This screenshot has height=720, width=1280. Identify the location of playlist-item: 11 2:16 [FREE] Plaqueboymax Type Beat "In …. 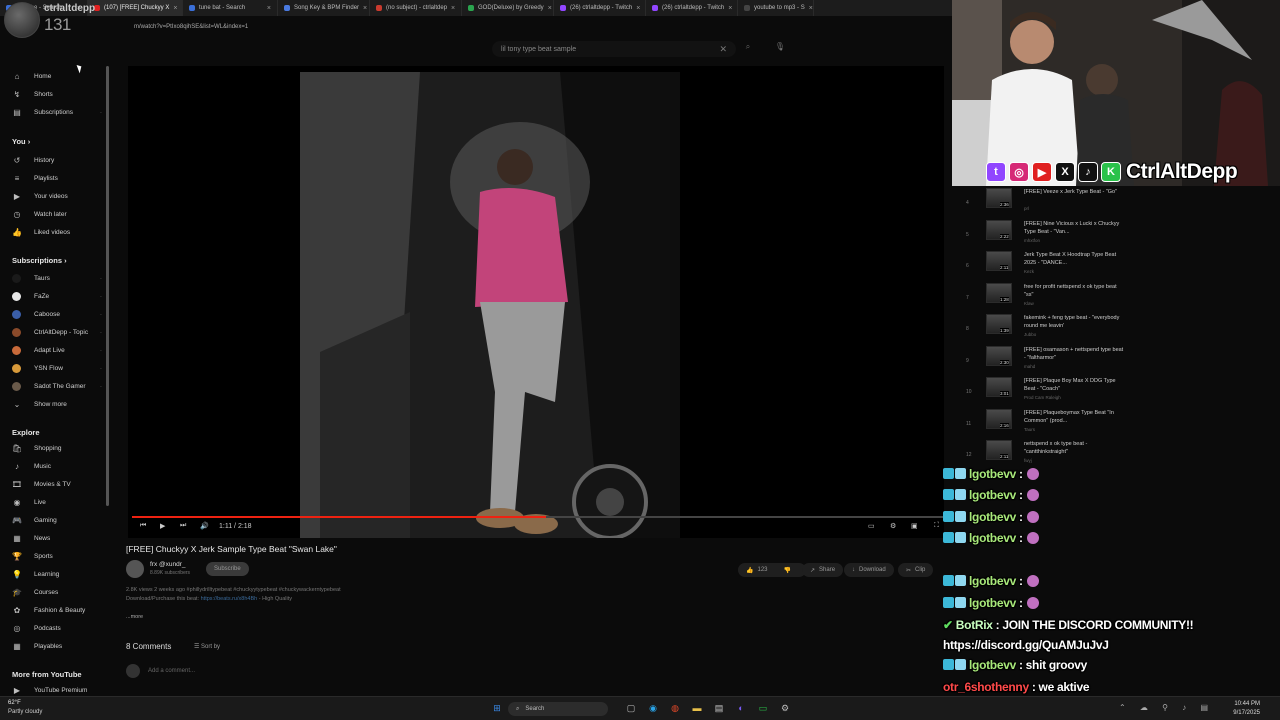
(1056, 423).